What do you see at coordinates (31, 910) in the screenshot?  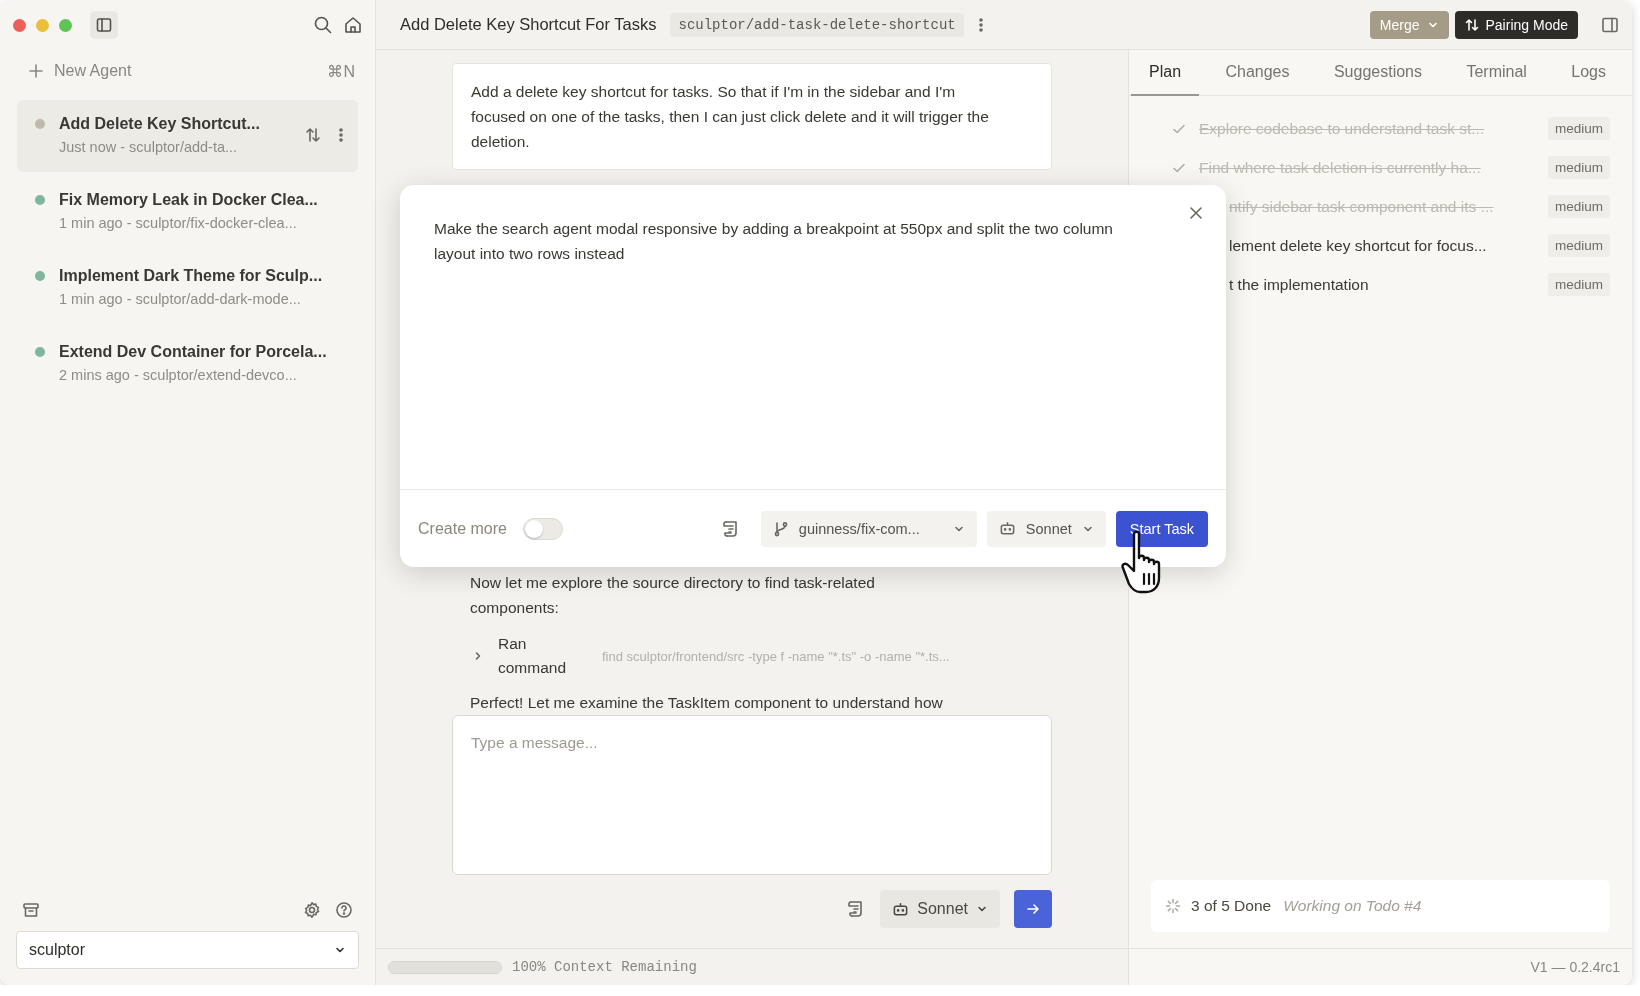 I see `archive-icon` at bounding box center [31, 910].